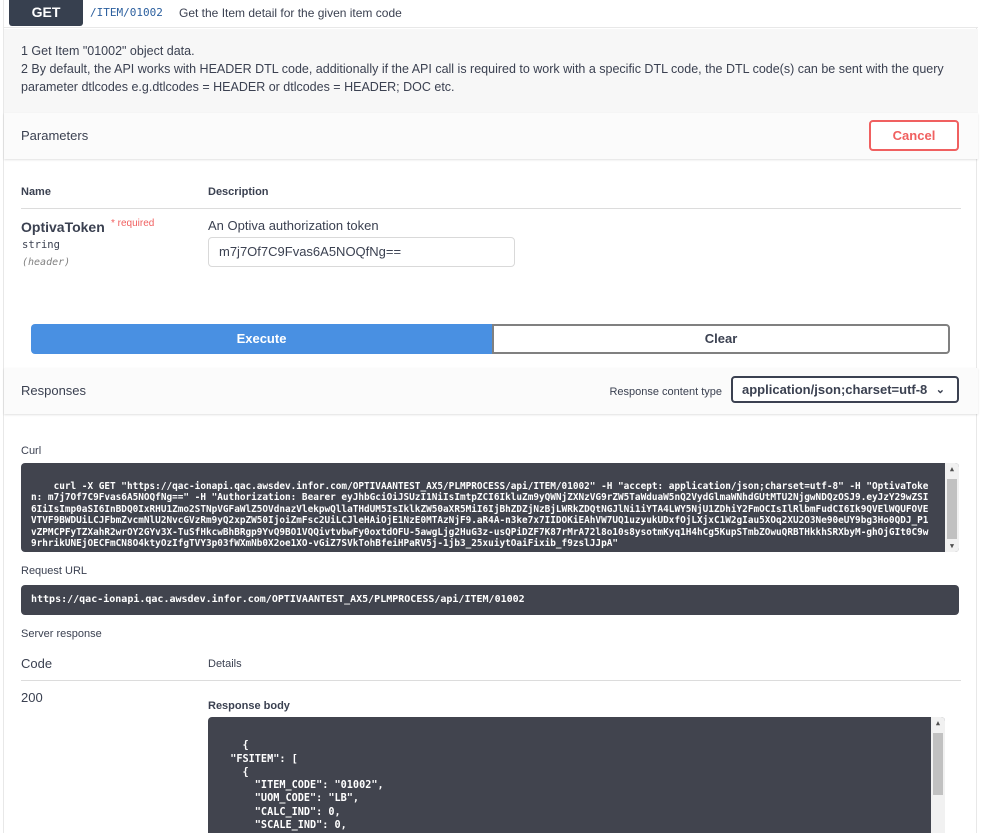 The width and height of the screenshot is (982, 833). Describe the element at coordinates (491, 208) in the screenshot. I see `param-divider` at that location.